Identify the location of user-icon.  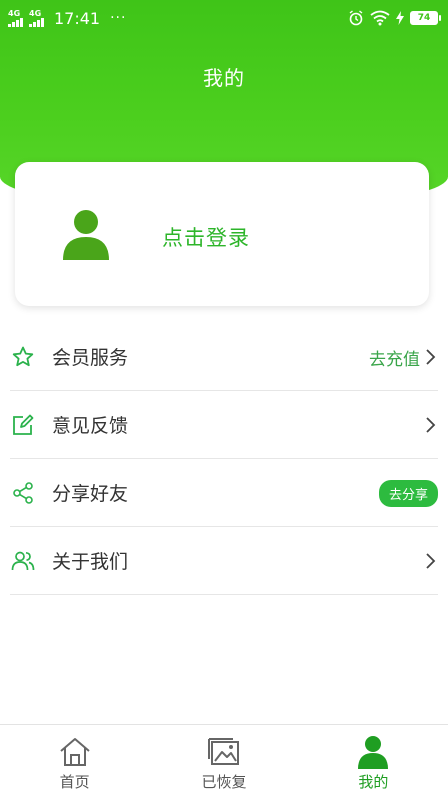
(373, 752).